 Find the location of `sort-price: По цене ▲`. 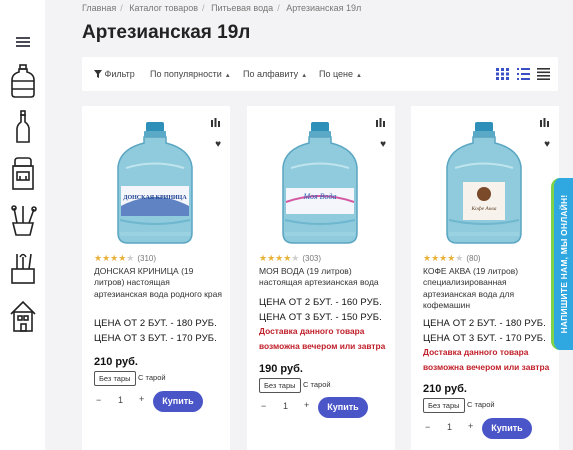

sort-price: По цене ▲ is located at coordinates (340, 74).